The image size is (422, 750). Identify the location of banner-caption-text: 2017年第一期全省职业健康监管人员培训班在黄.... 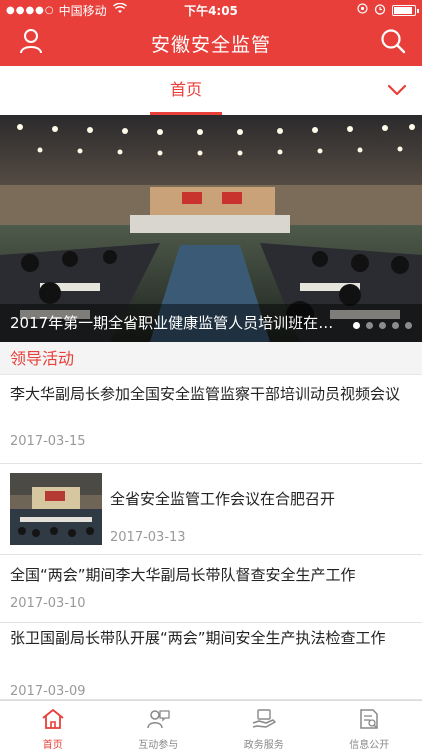
(175, 323).